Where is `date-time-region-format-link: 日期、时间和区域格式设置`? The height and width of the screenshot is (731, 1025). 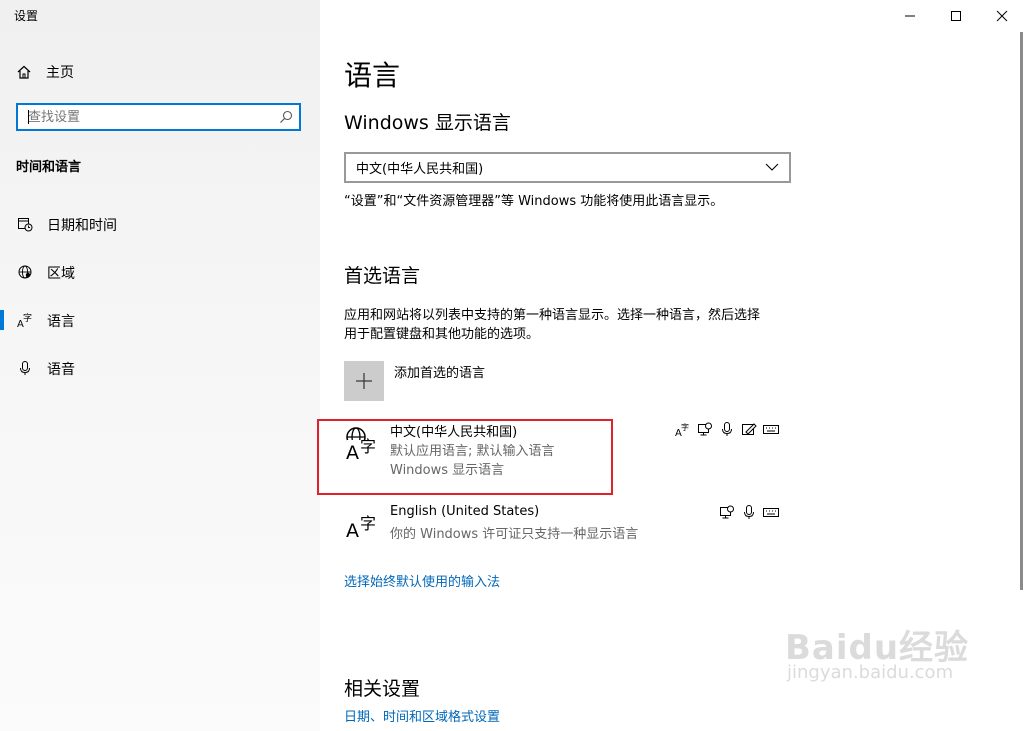
date-time-region-format-link: 日期、时间和区域格式设置 is located at coordinates (422, 715).